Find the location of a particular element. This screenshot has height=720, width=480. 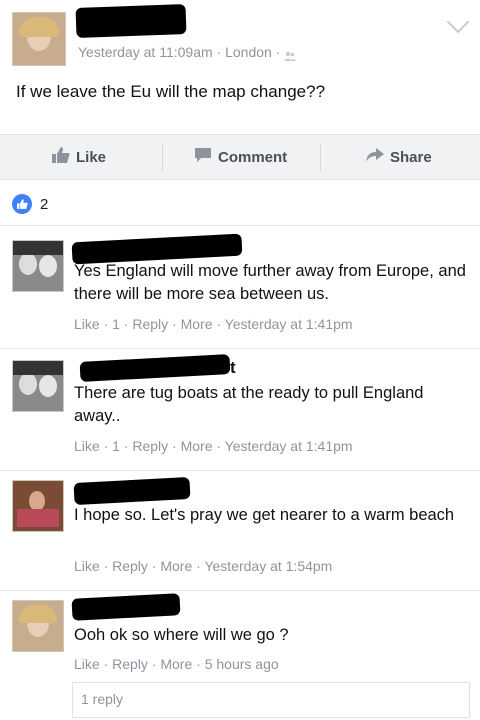

reaction-count: 2 is located at coordinates (44, 204).